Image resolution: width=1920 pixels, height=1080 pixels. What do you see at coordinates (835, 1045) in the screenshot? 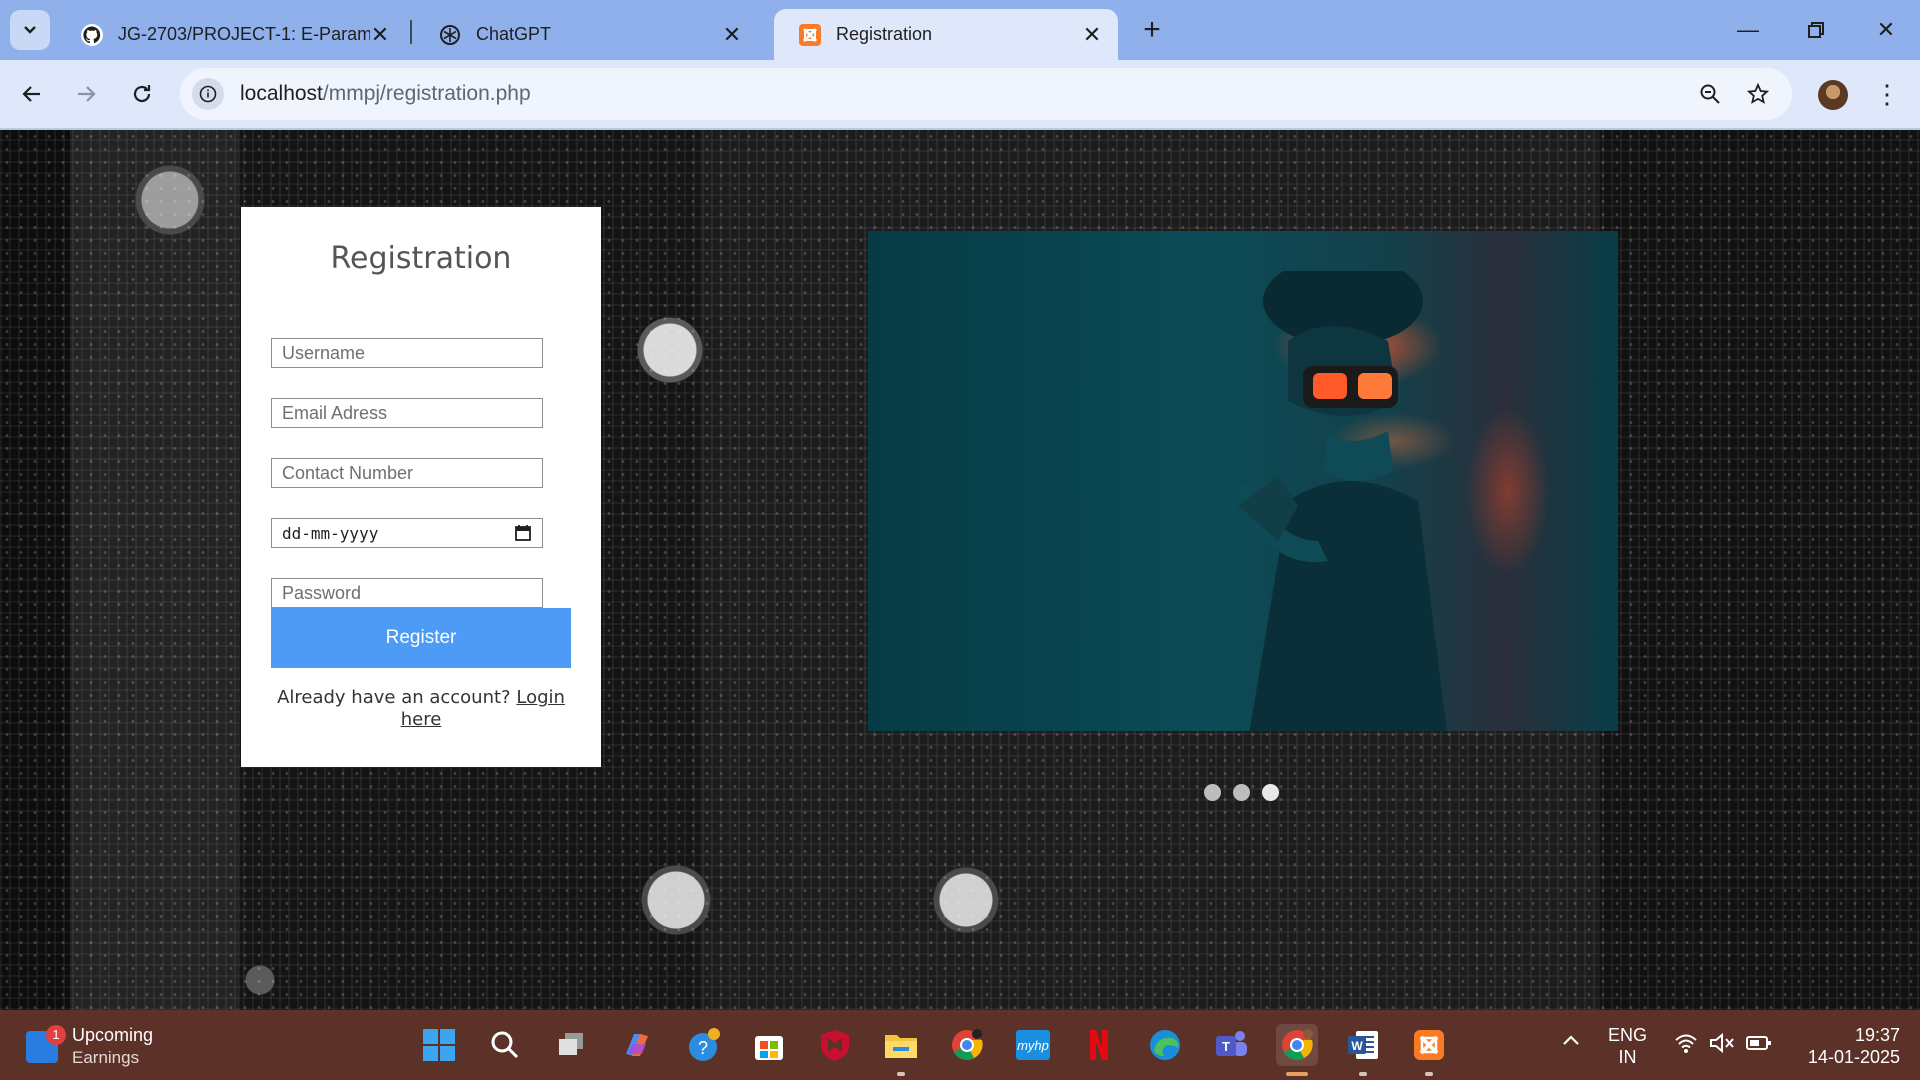
I see `mcafee-icon` at bounding box center [835, 1045].